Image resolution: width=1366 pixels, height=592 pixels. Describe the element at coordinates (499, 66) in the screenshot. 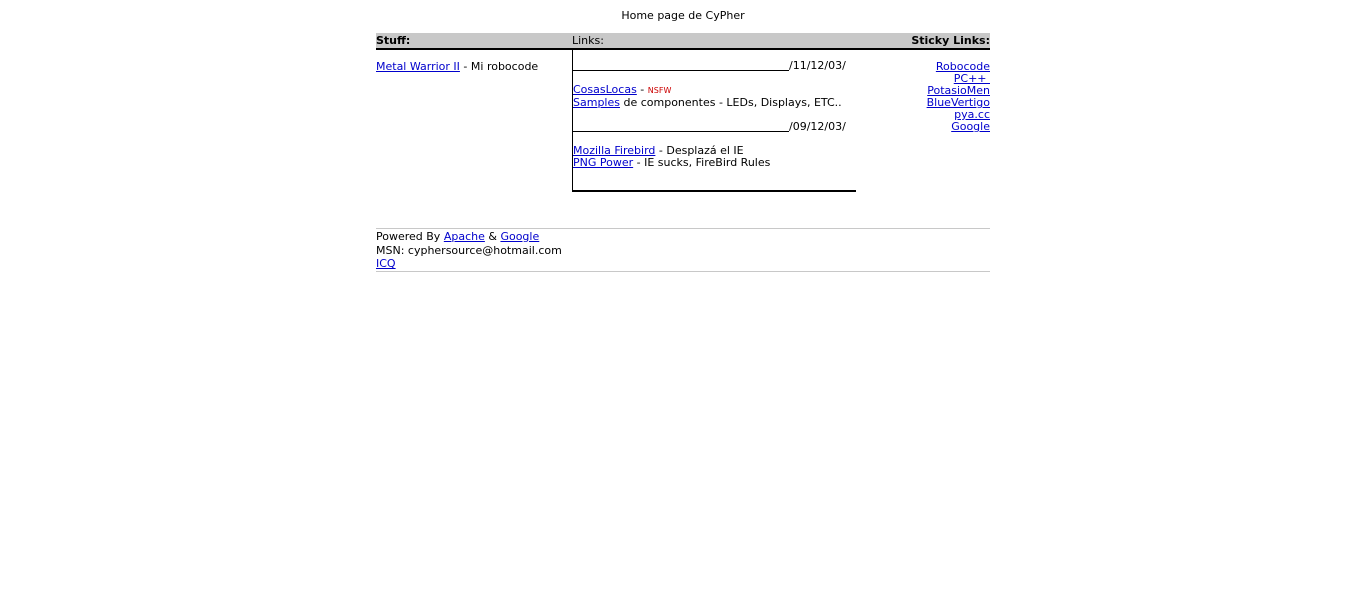

I see `metal-warrior-desc: - Mi robocode` at that location.